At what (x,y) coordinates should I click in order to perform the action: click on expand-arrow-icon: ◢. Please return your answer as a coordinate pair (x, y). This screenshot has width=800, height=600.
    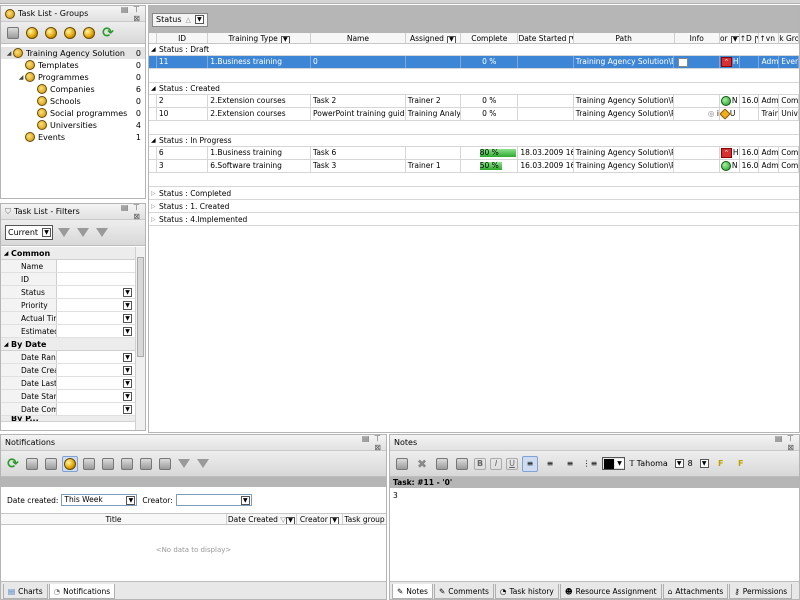
    Looking at the image, I should click on (21, 77).